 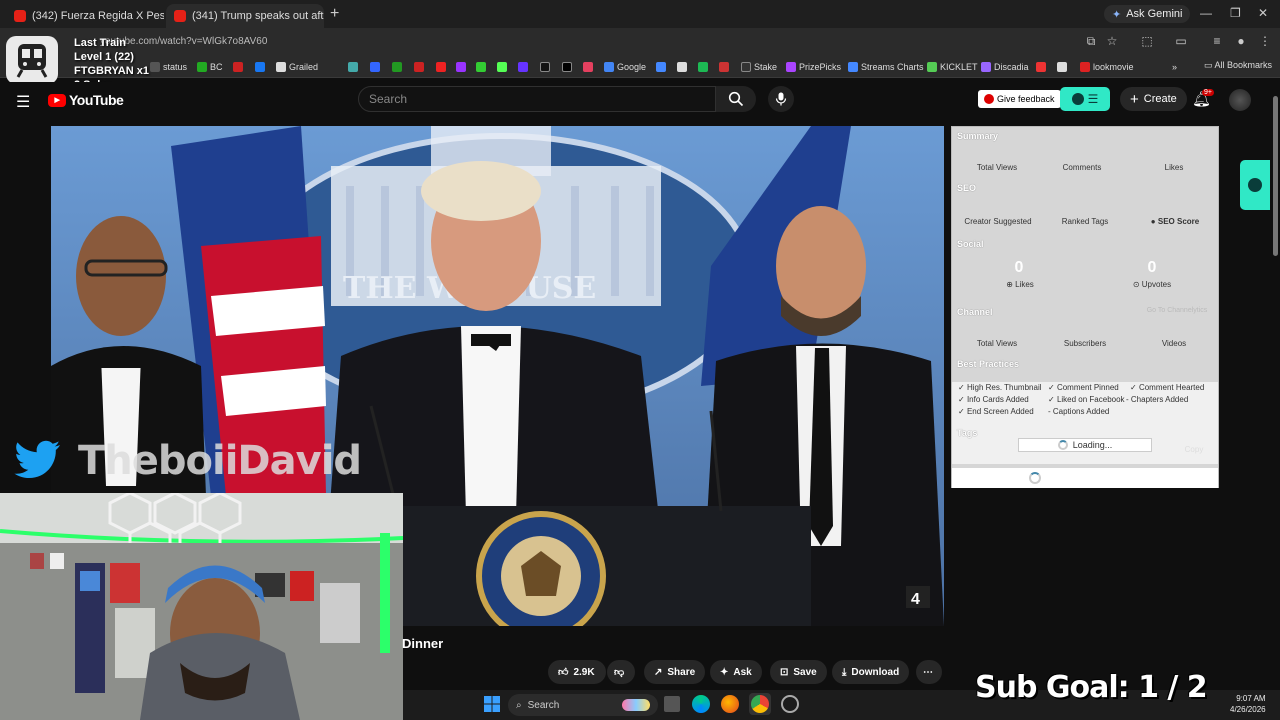 What do you see at coordinates (1177, 310) in the screenshot?
I see `channelytics-link: Go To Channelytics` at bounding box center [1177, 310].